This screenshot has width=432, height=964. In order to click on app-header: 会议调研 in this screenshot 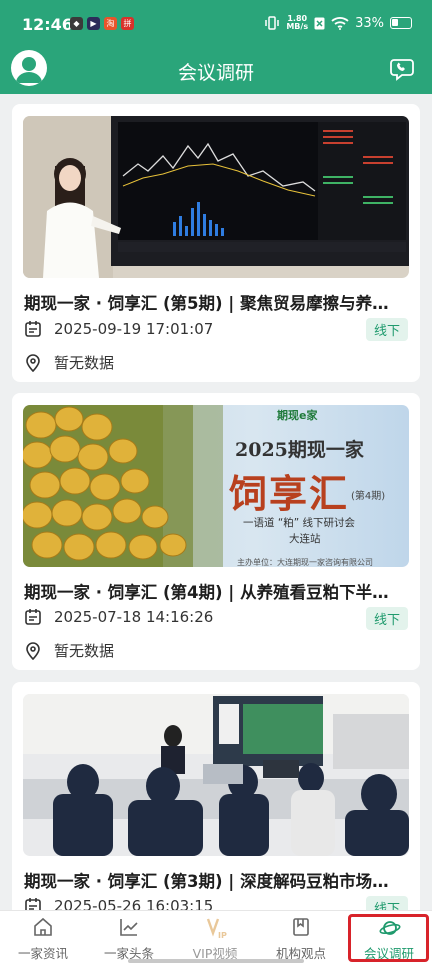, I will do `click(216, 70)`.